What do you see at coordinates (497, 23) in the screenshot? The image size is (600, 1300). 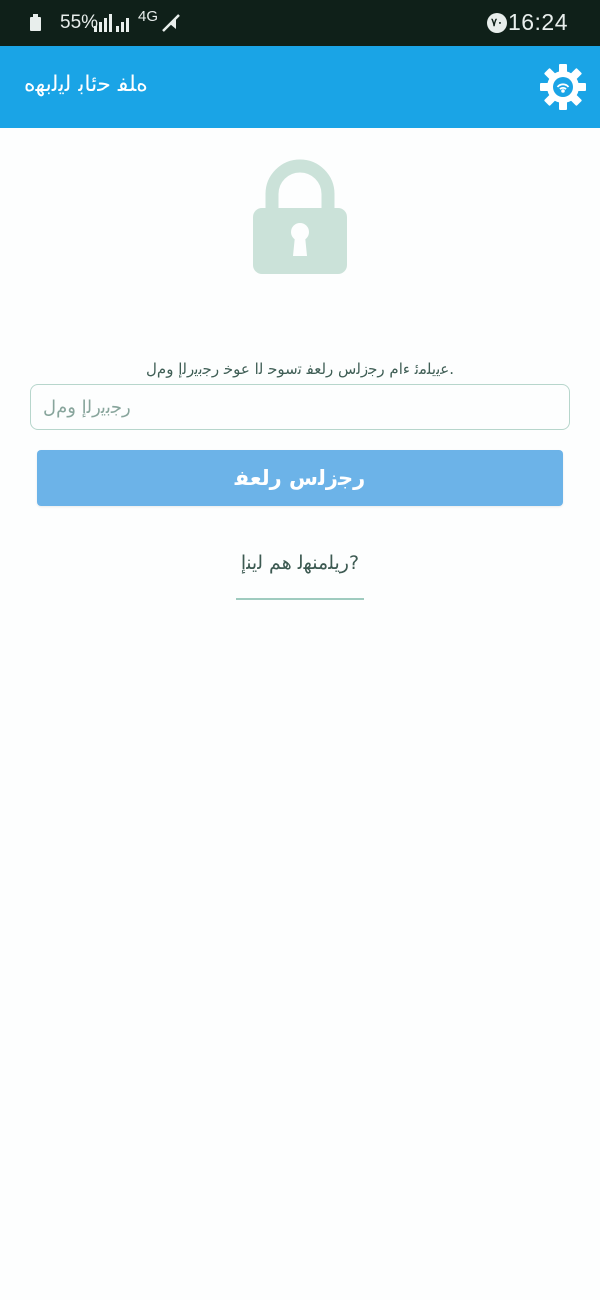 I see `status-badge: ۷۰` at bounding box center [497, 23].